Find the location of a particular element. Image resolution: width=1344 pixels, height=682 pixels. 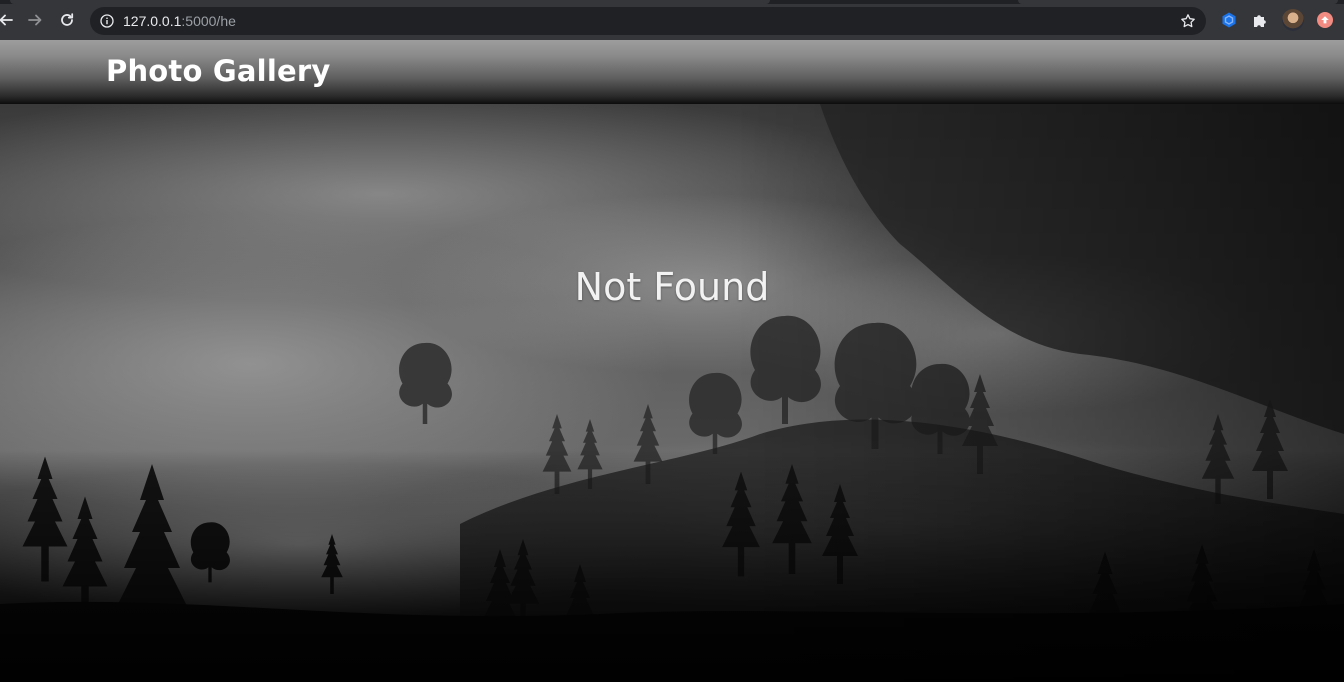

star-icon is located at coordinates (1188, 21).